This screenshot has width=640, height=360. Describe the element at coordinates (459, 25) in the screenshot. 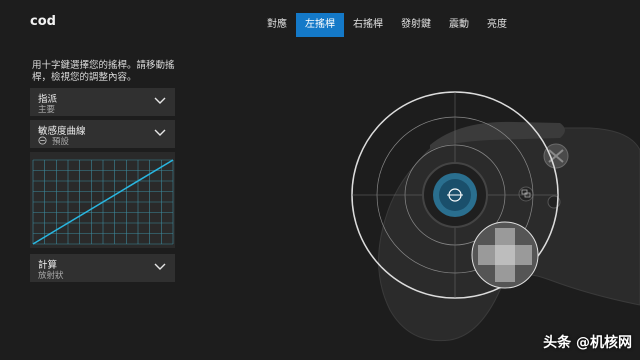

I see `tab-vibration: 震動` at that location.